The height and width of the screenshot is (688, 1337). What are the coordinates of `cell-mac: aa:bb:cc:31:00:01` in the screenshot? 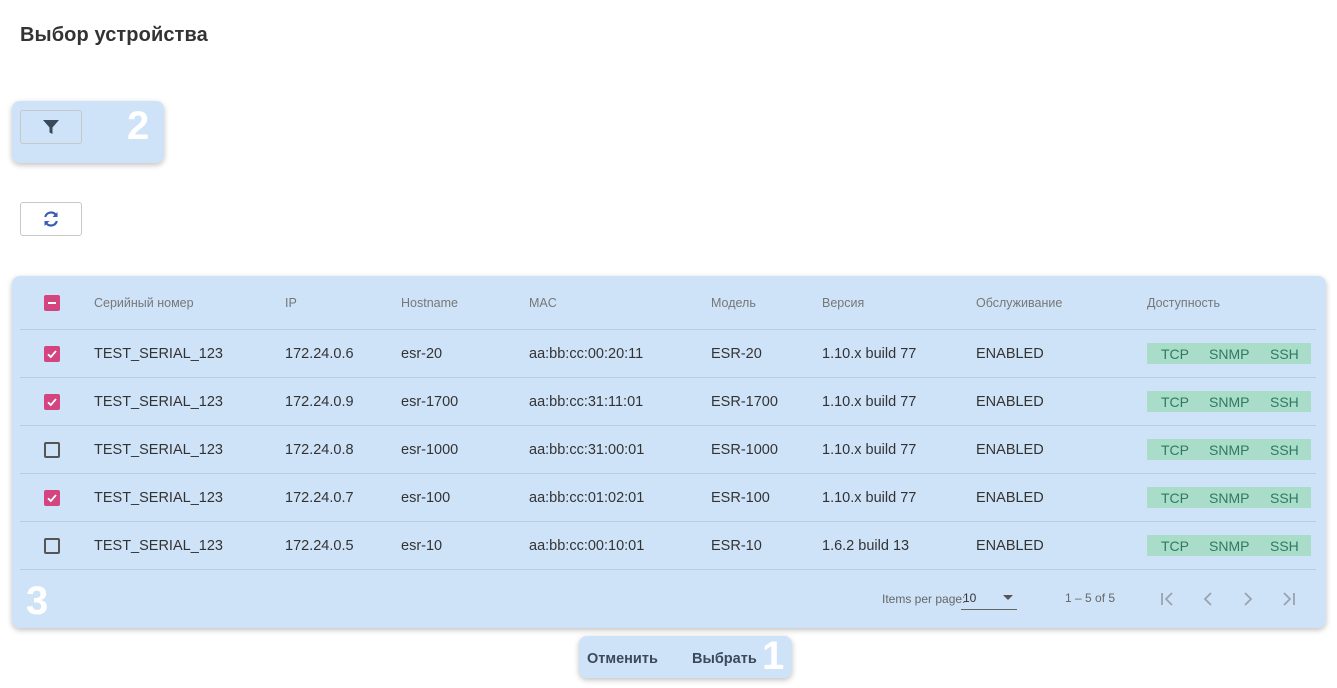 It's located at (587, 449).